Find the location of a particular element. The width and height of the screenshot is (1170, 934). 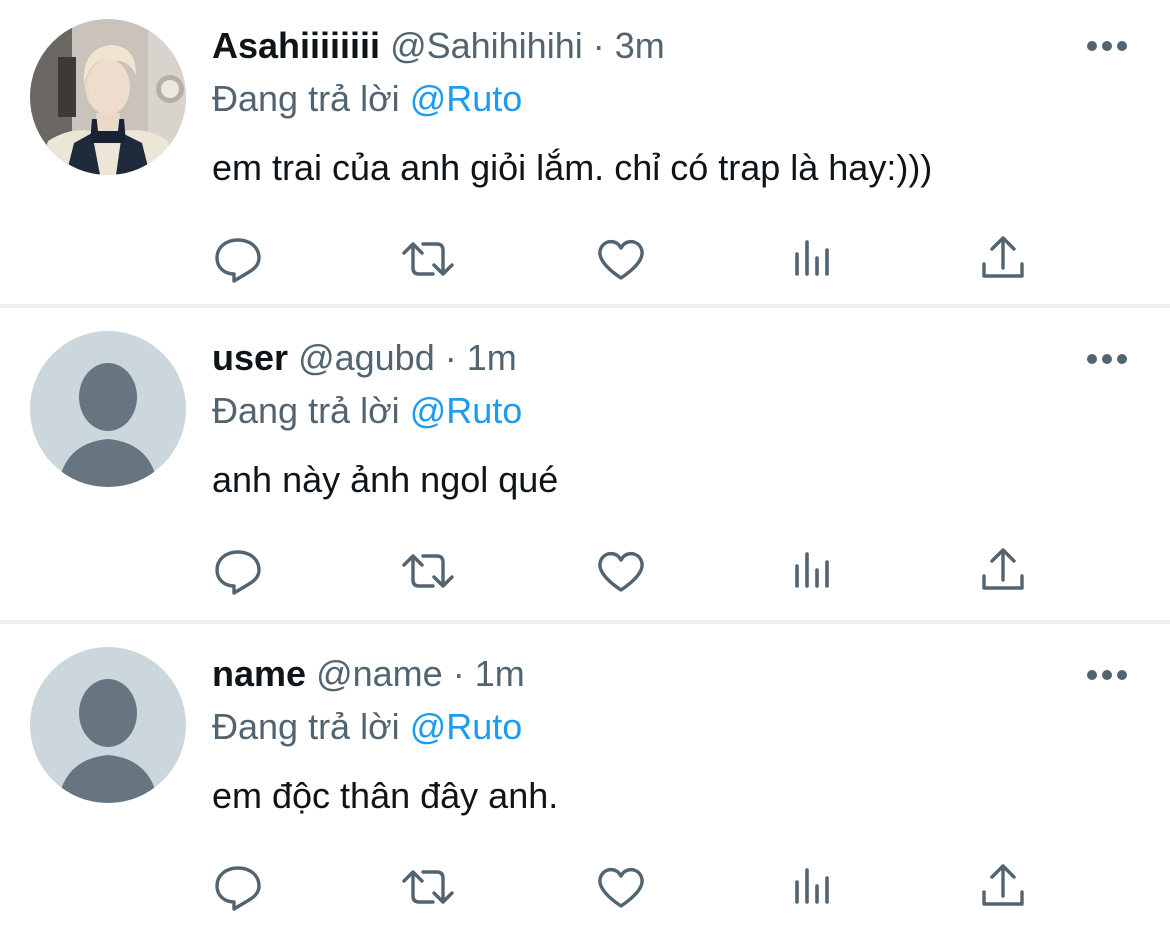

tweet-header: user @agubd · 1m is located at coordinates (364, 358).